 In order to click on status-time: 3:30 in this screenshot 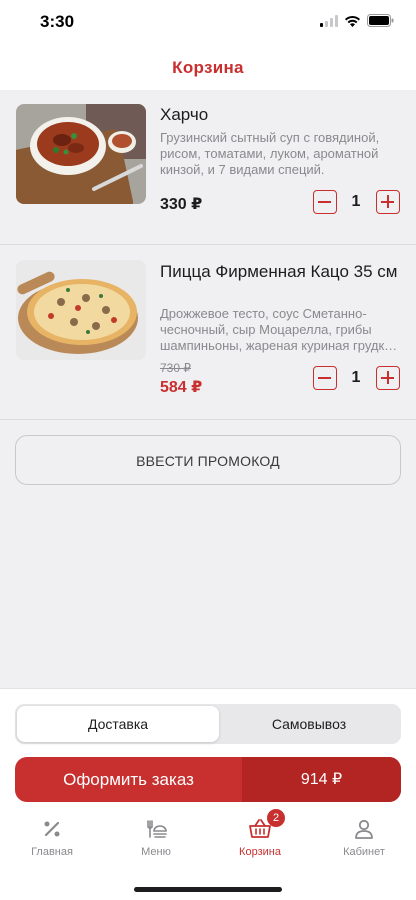, I will do `click(57, 21)`.